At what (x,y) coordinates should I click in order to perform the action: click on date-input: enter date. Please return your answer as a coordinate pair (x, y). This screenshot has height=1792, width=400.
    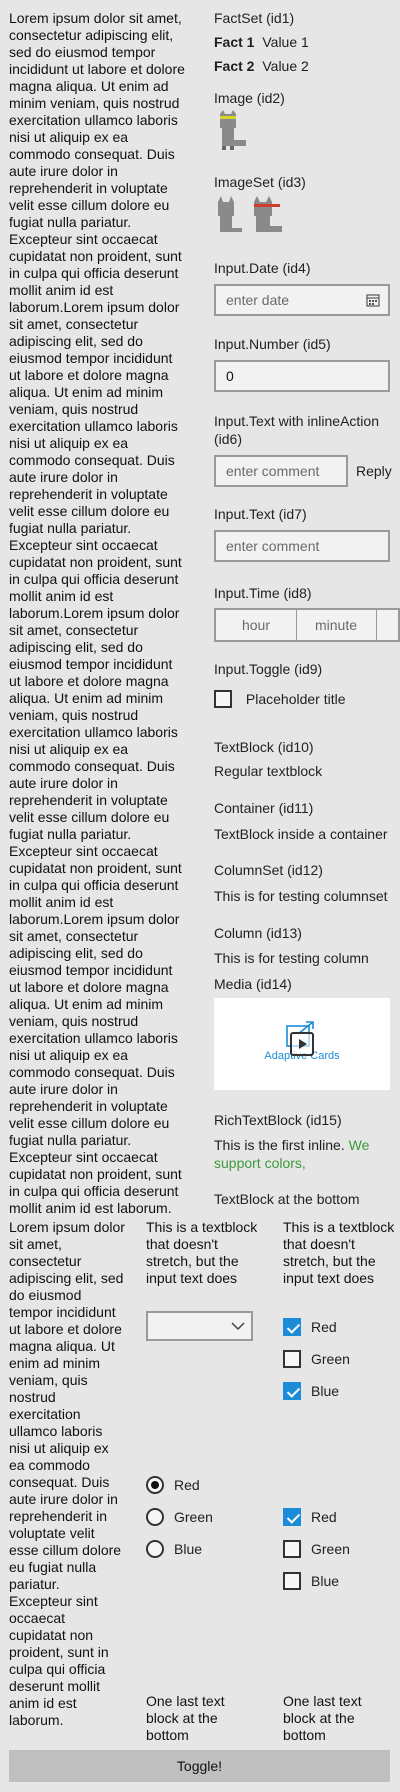
    Looking at the image, I should click on (302, 300).